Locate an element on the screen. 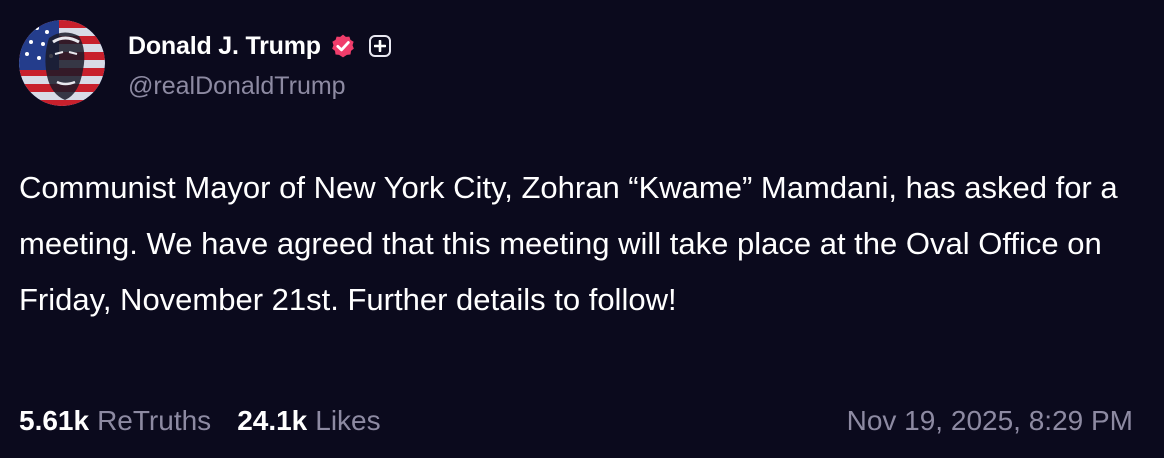 The height and width of the screenshot is (458, 1164). plus-badge-icon is located at coordinates (379, 46).